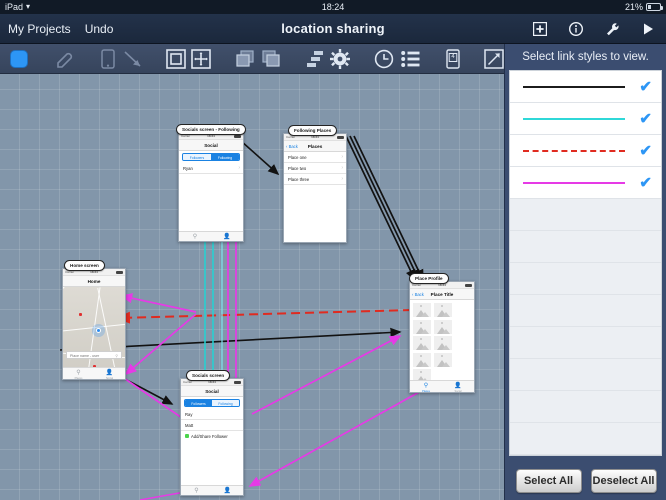 This screenshot has width=666, height=500. What do you see at coordinates (612, 29) in the screenshot?
I see `wrench-icon` at bounding box center [612, 29].